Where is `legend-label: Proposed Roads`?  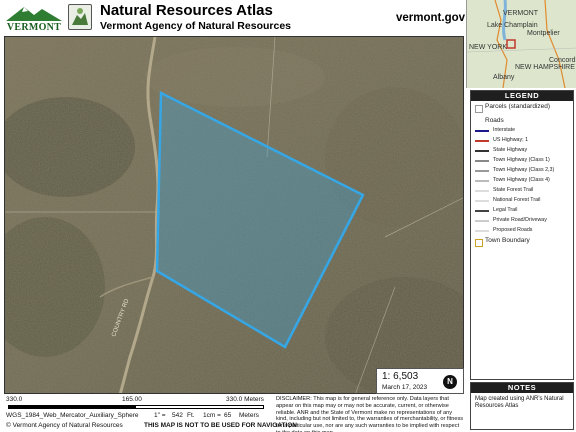 legend-label: Proposed Roads is located at coordinates (513, 230).